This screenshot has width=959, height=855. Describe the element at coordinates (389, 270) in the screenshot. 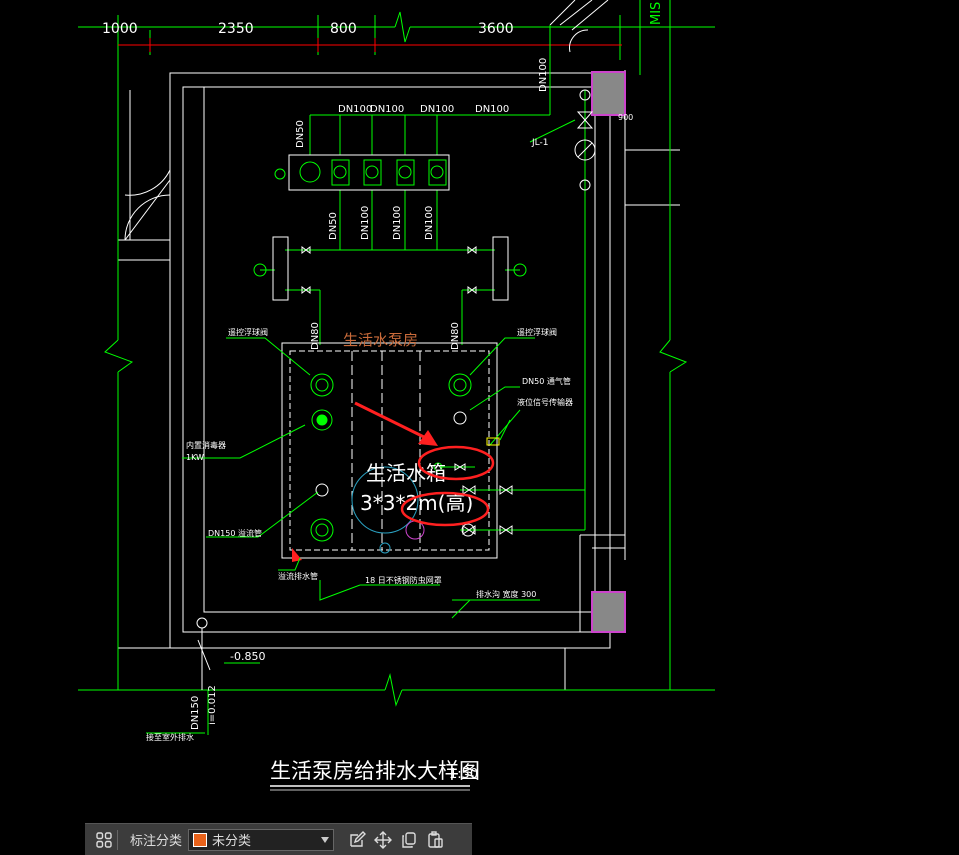

I see `small-valves` at that location.